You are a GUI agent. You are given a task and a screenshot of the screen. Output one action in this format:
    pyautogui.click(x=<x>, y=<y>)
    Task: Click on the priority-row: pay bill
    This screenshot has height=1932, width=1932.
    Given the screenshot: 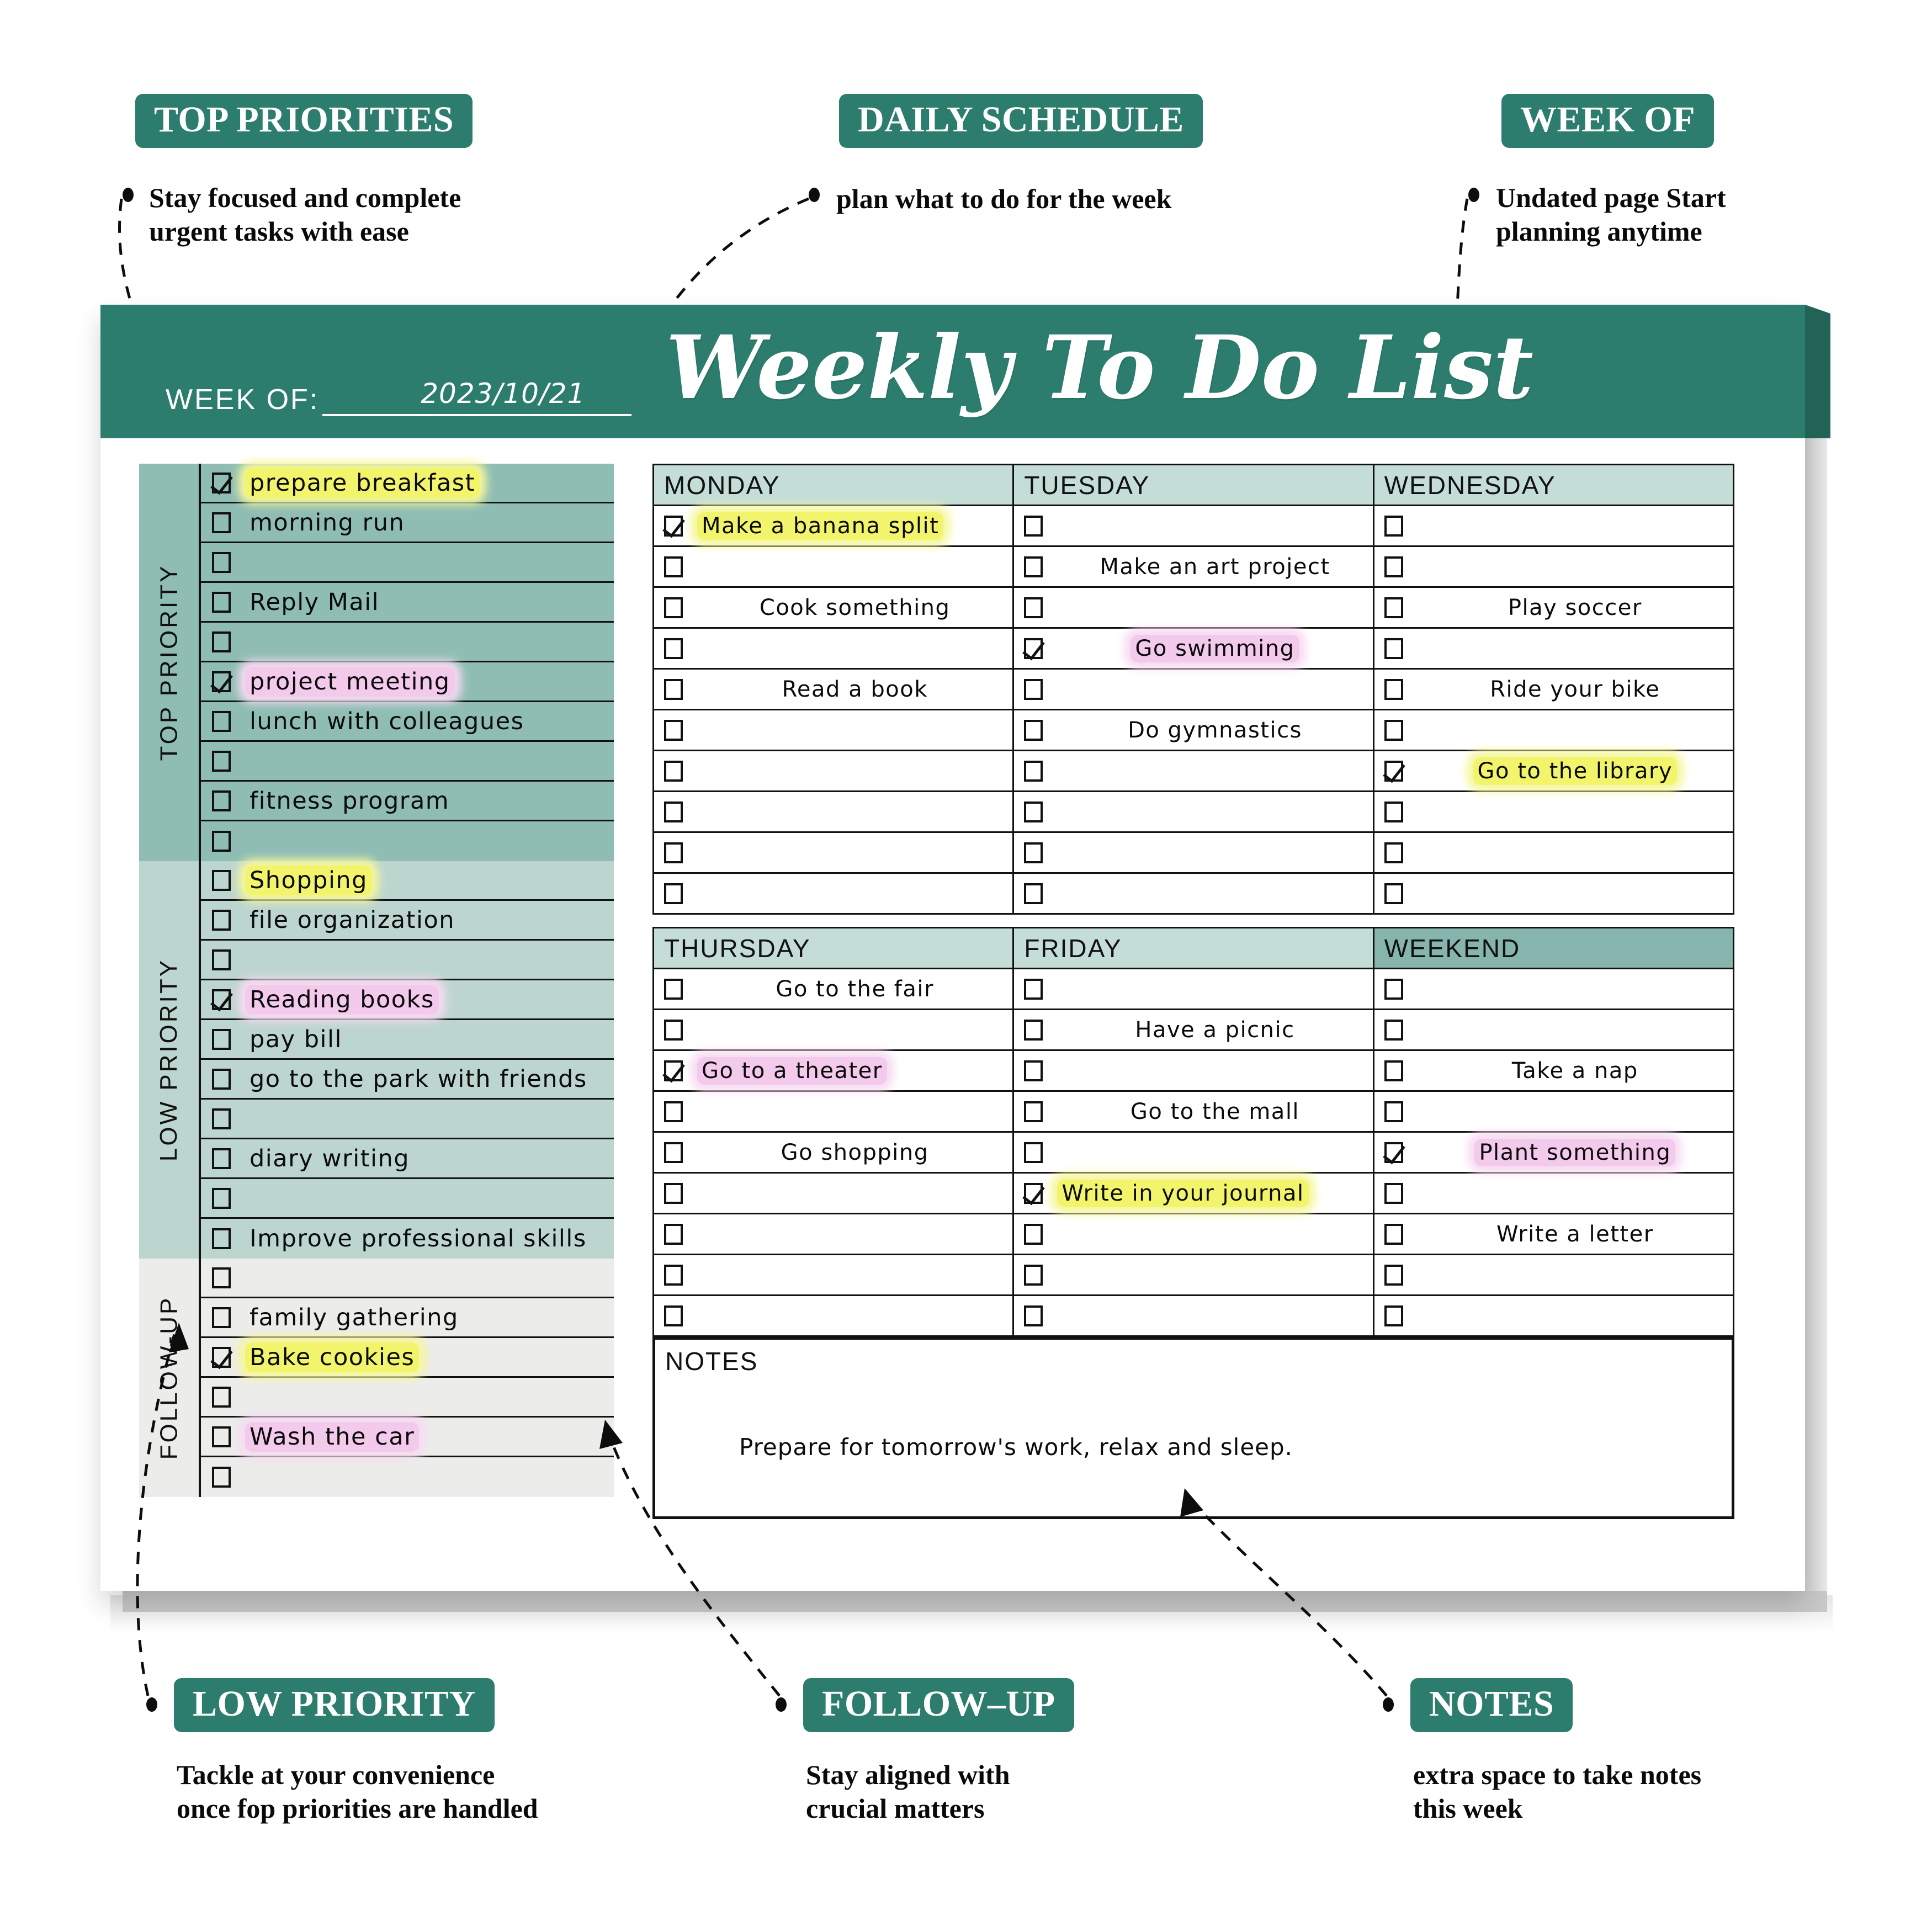 What is the action you would take?
    pyautogui.click(x=408, y=1040)
    